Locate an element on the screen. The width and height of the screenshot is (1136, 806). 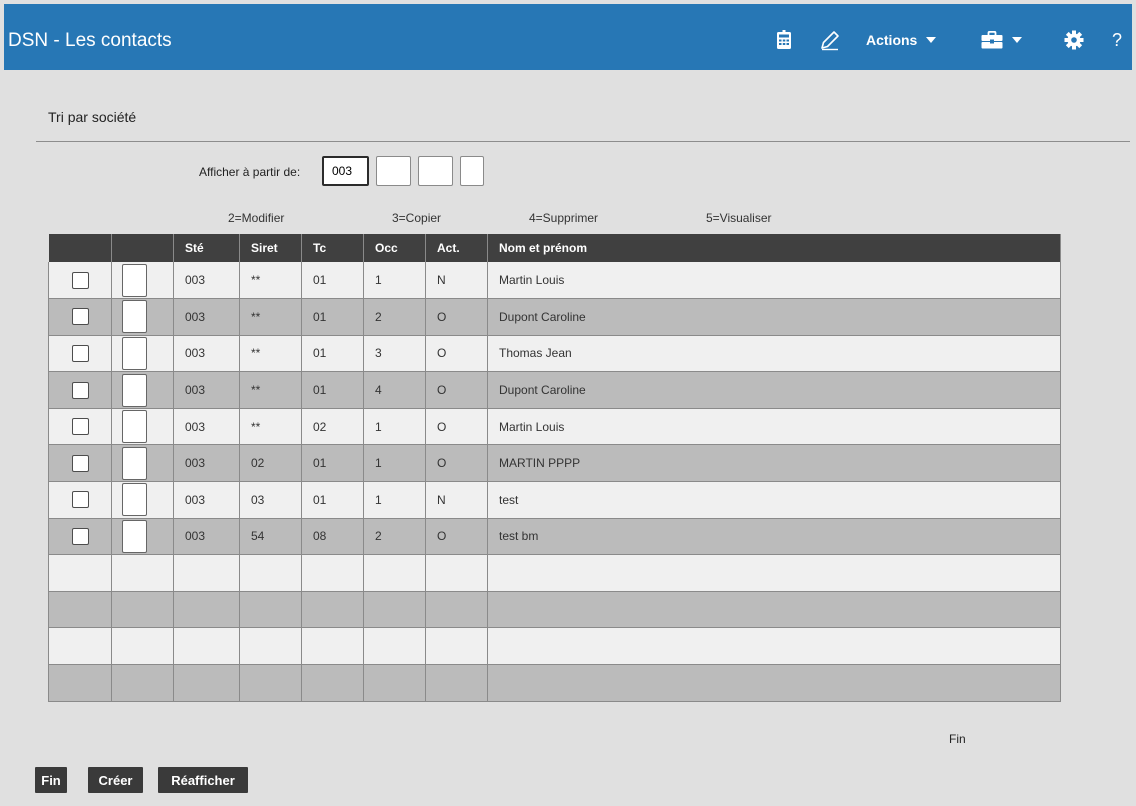
create-button: Créer is located at coordinates (115, 780).